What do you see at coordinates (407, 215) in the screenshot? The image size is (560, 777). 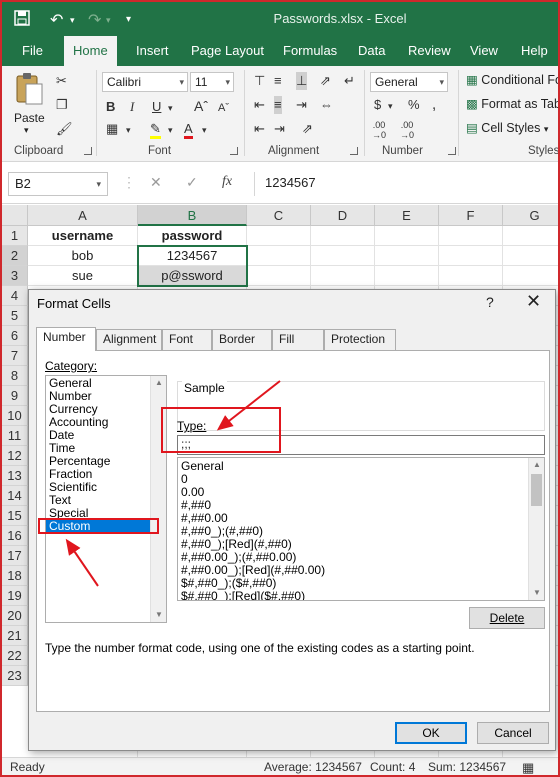 I see `column-header-e: E` at bounding box center [407, 215].